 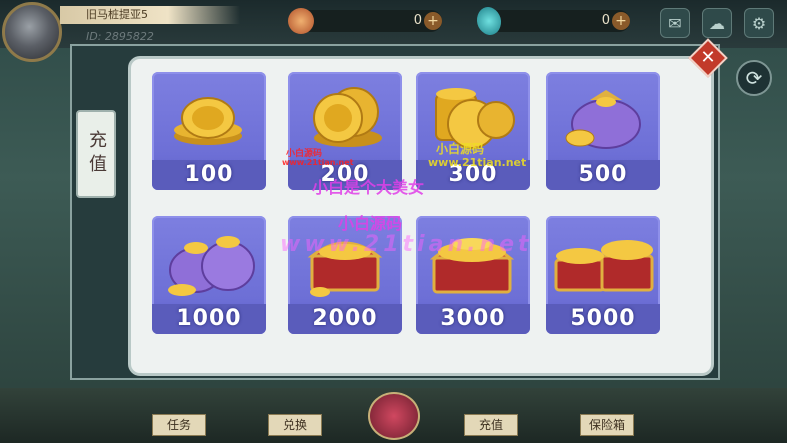 I want to click on diamond-currency: 0 +, so click(x=550, y=21).